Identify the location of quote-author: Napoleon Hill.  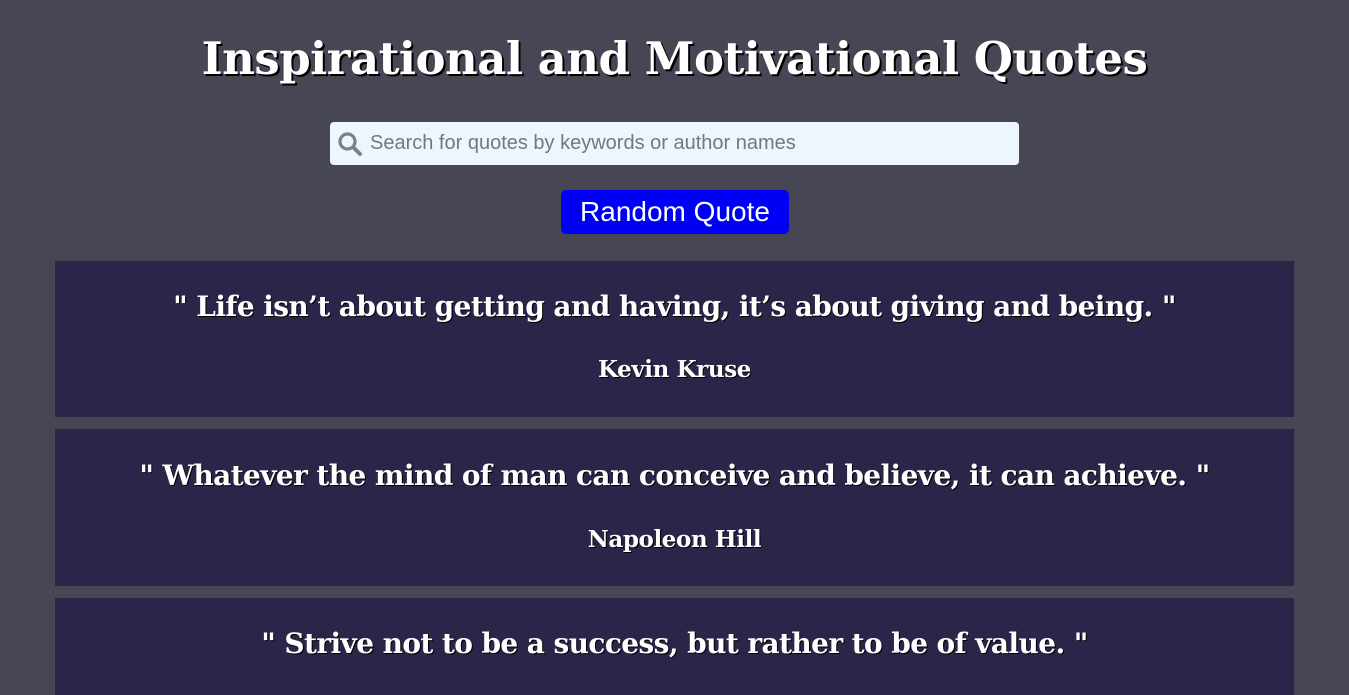
(674, 539).